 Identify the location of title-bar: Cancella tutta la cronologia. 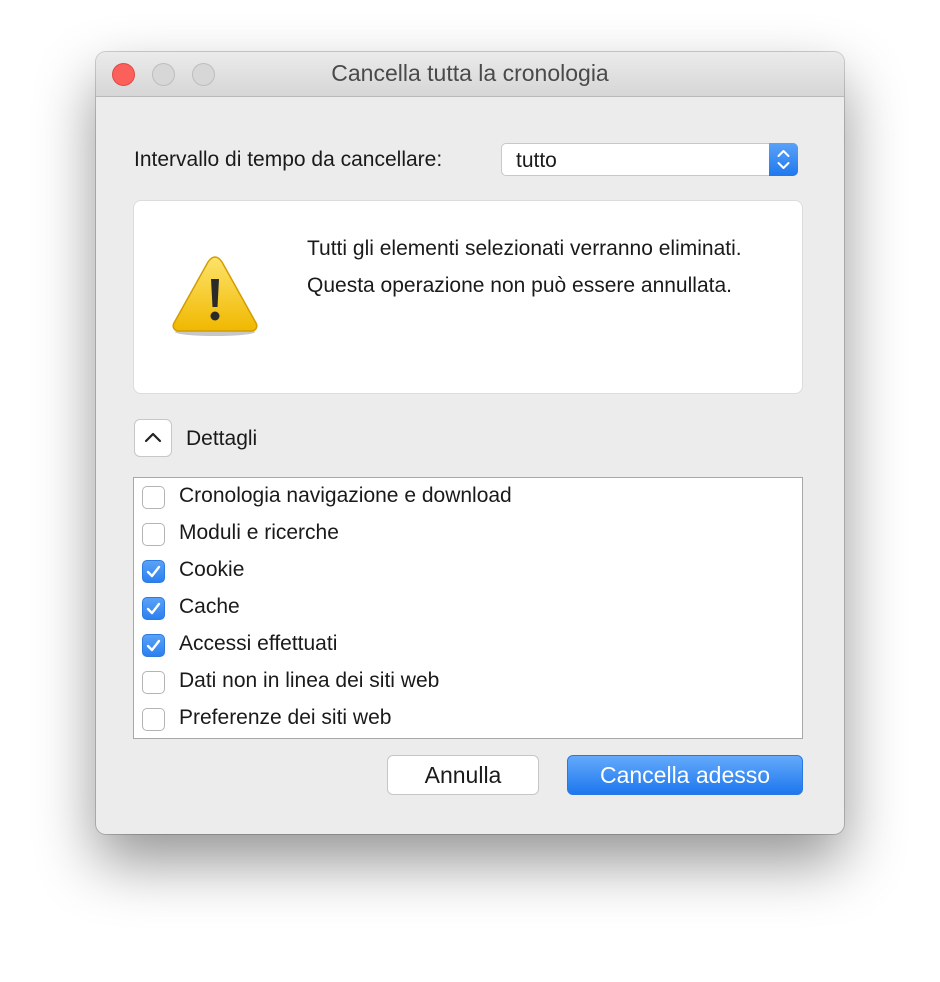
(470, 74).